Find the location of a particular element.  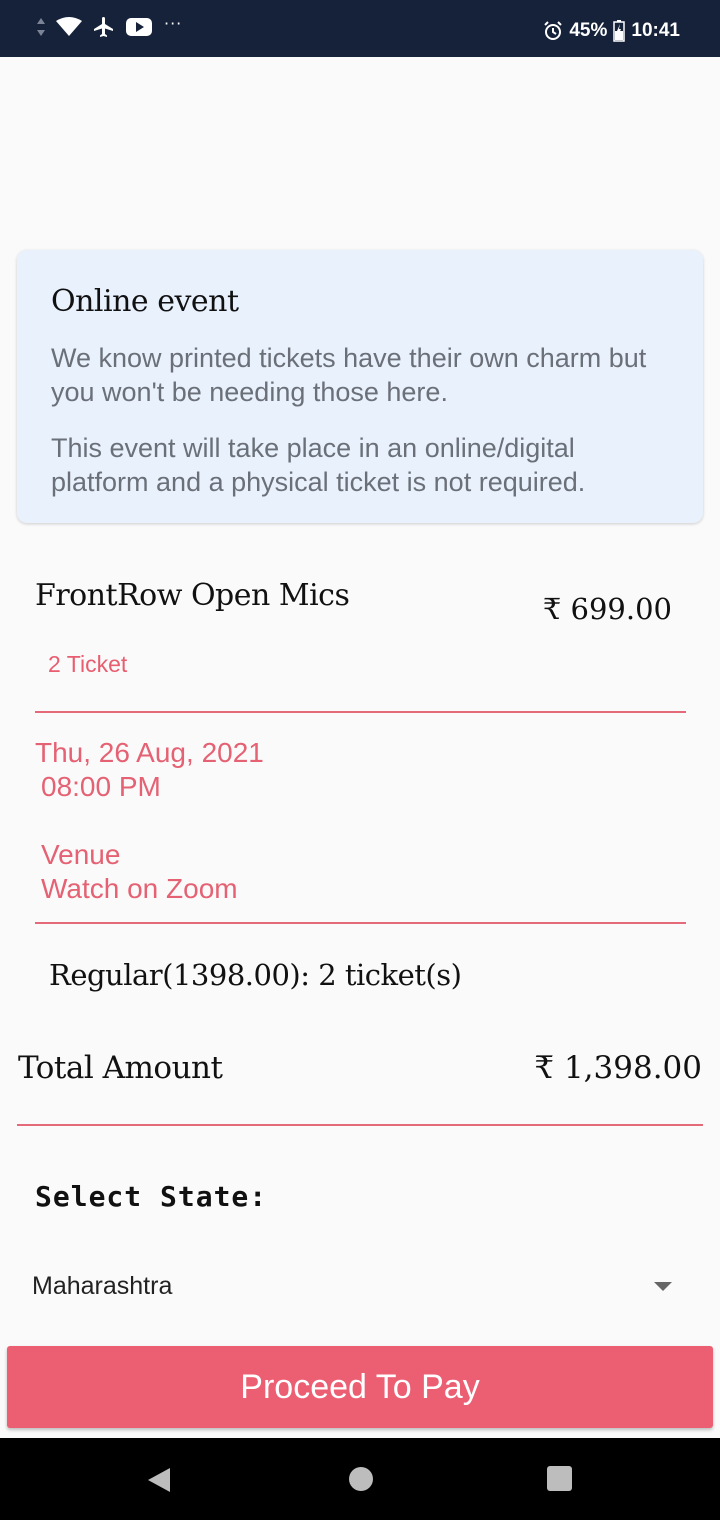

status-bar: ··· 45% 10:41 is located at coordinates (360, 28).